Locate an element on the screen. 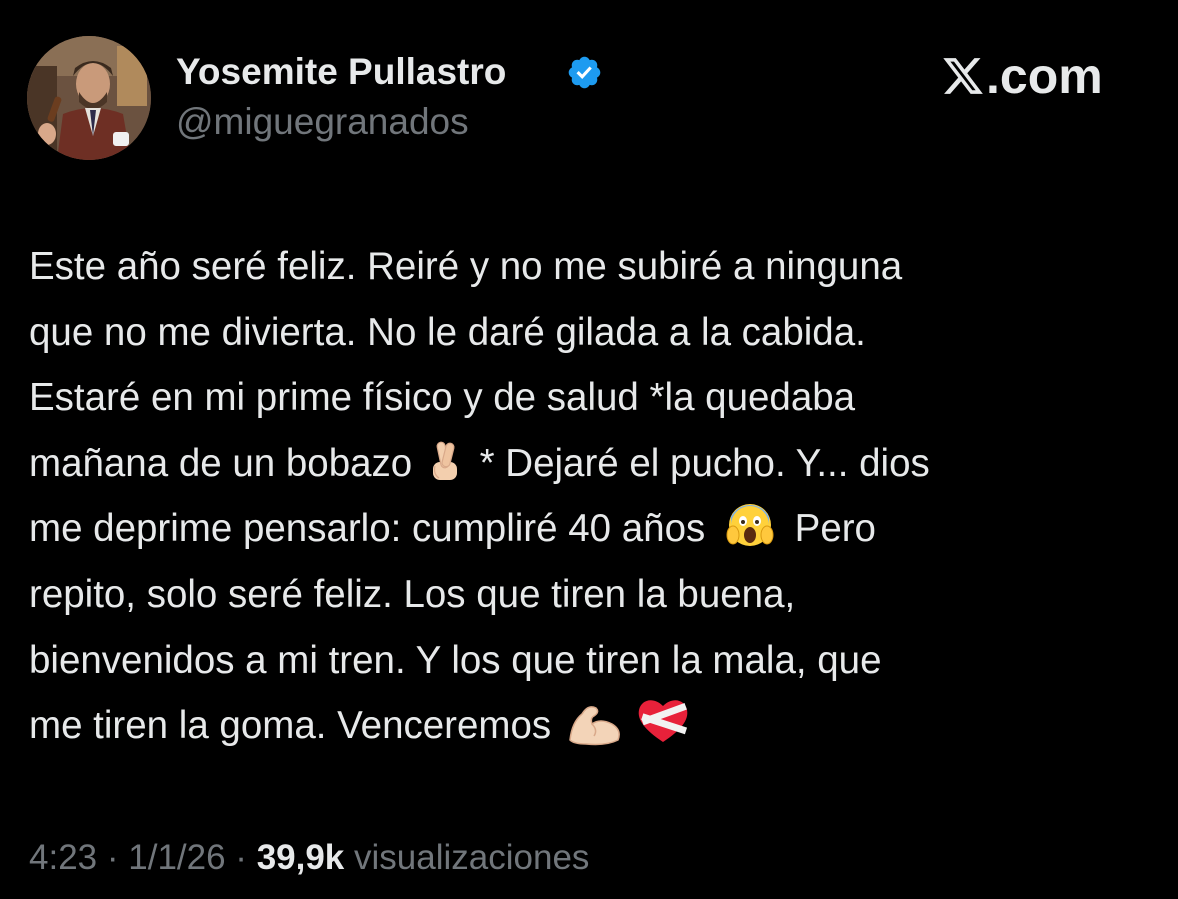 Image resolution: width=1178 pixels, height=899 pixels. avatar is located at coordinates (89, 98).